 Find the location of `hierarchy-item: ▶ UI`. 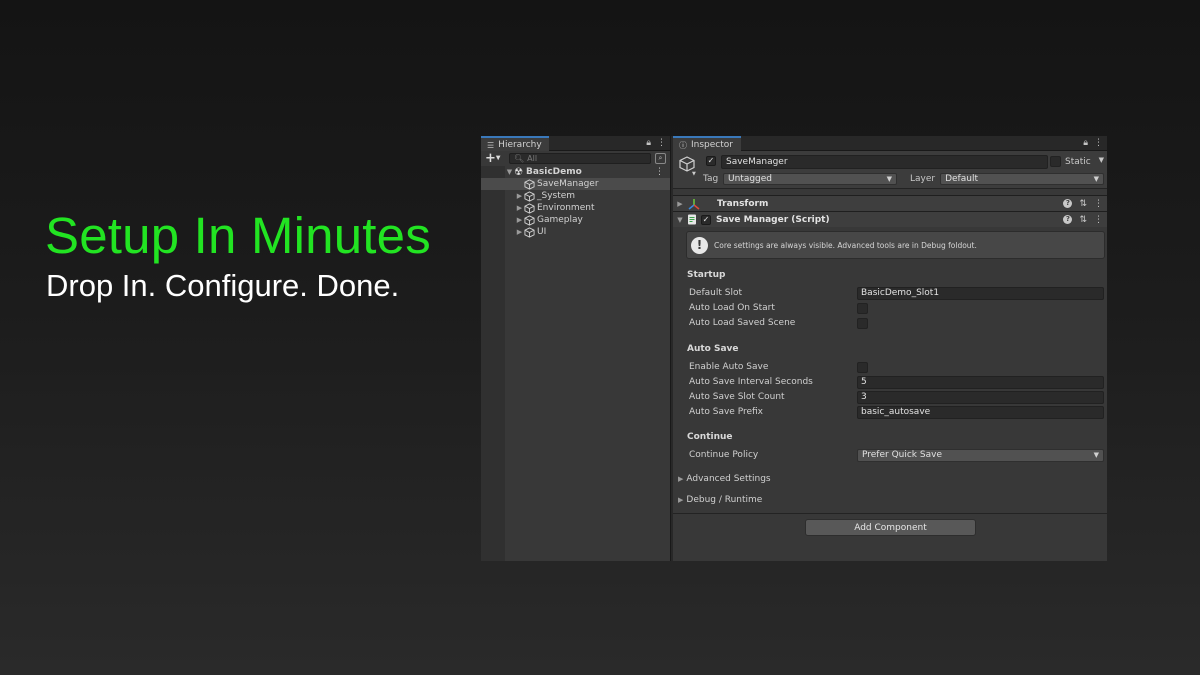

hierarchy-item: ▶ UI is located at coordinates (575, 232).